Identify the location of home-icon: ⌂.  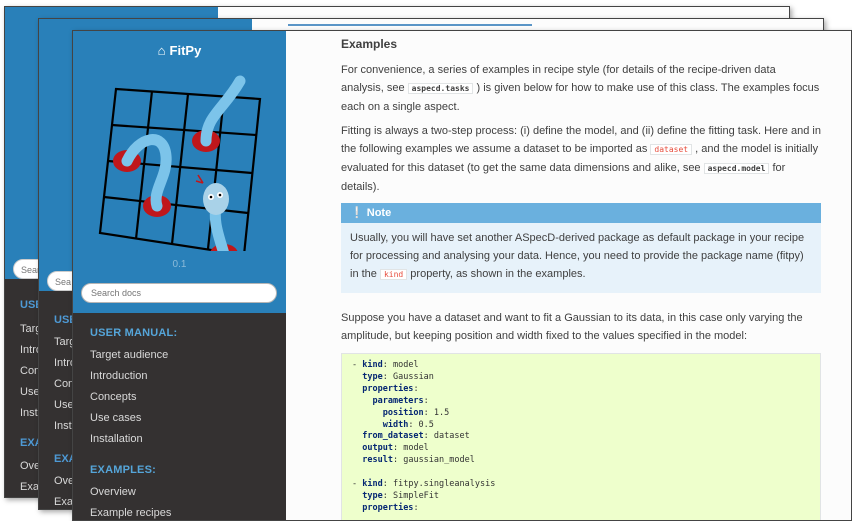
(161, 50).